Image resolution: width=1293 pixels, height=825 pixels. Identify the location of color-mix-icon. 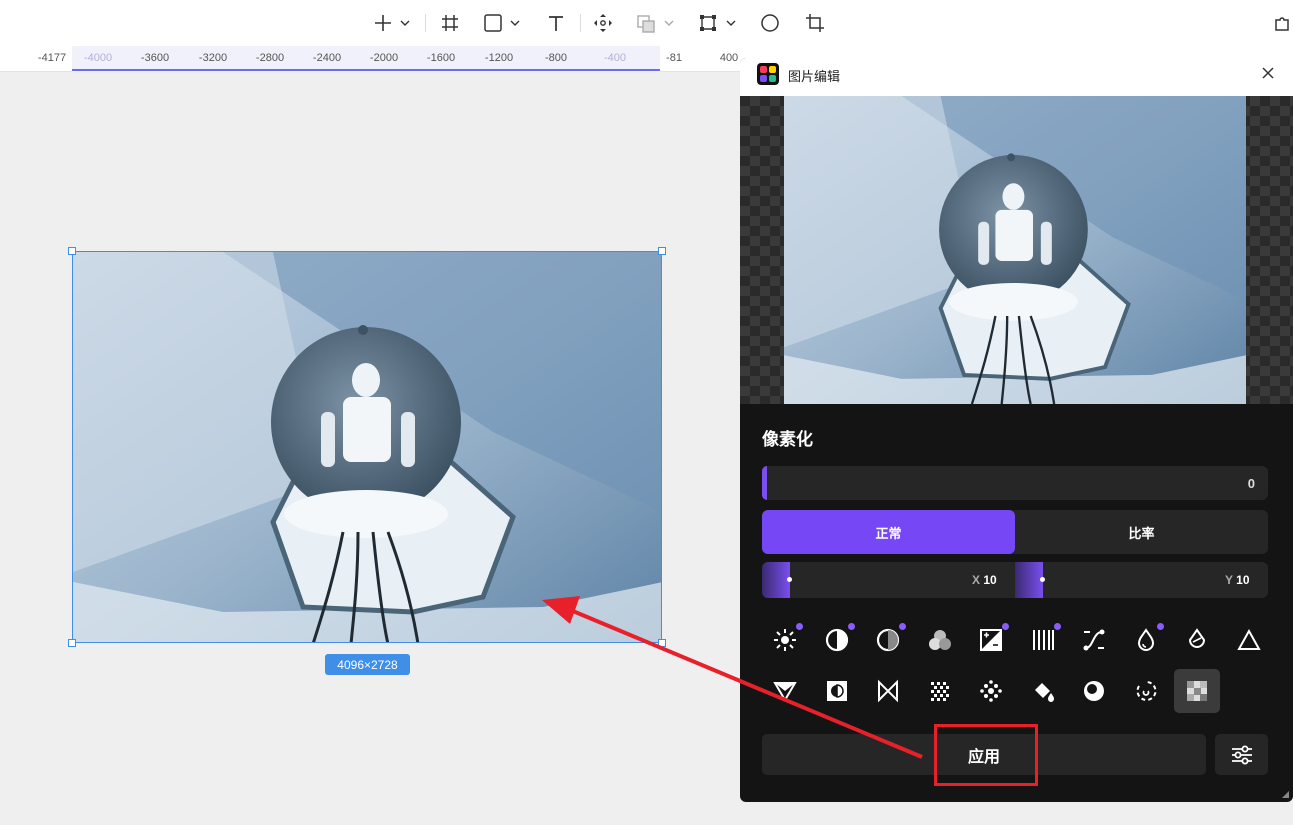
(940, 640).